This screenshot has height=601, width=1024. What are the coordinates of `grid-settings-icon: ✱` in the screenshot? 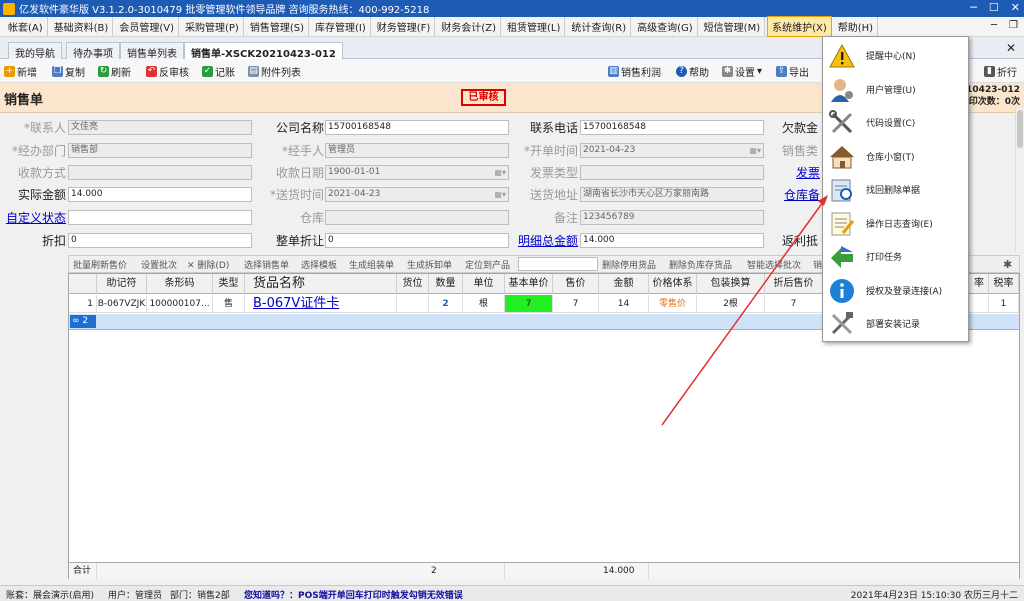 It's located at (1007, 264).